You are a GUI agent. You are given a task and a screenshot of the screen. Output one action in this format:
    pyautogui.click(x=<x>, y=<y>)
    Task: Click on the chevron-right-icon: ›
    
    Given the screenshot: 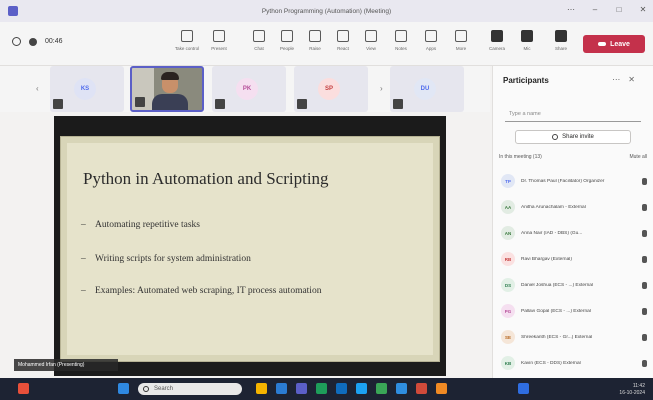 What is the action you would take?
    pyautogui.click(x=381, y=88)
    